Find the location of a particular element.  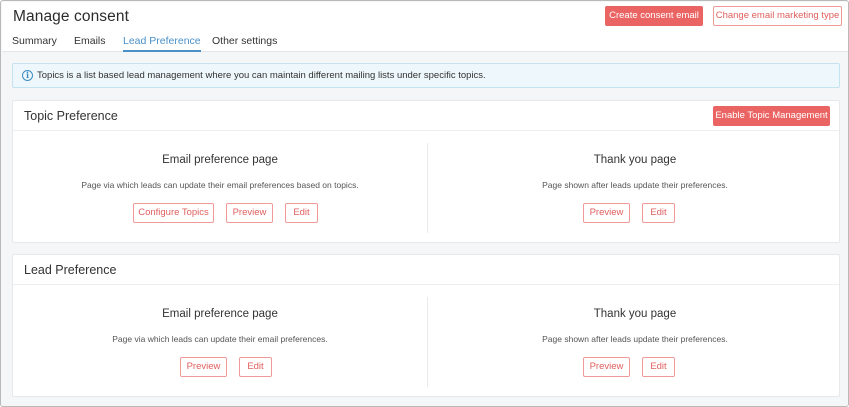

info-icon: i is located at coordinates (27, 75).